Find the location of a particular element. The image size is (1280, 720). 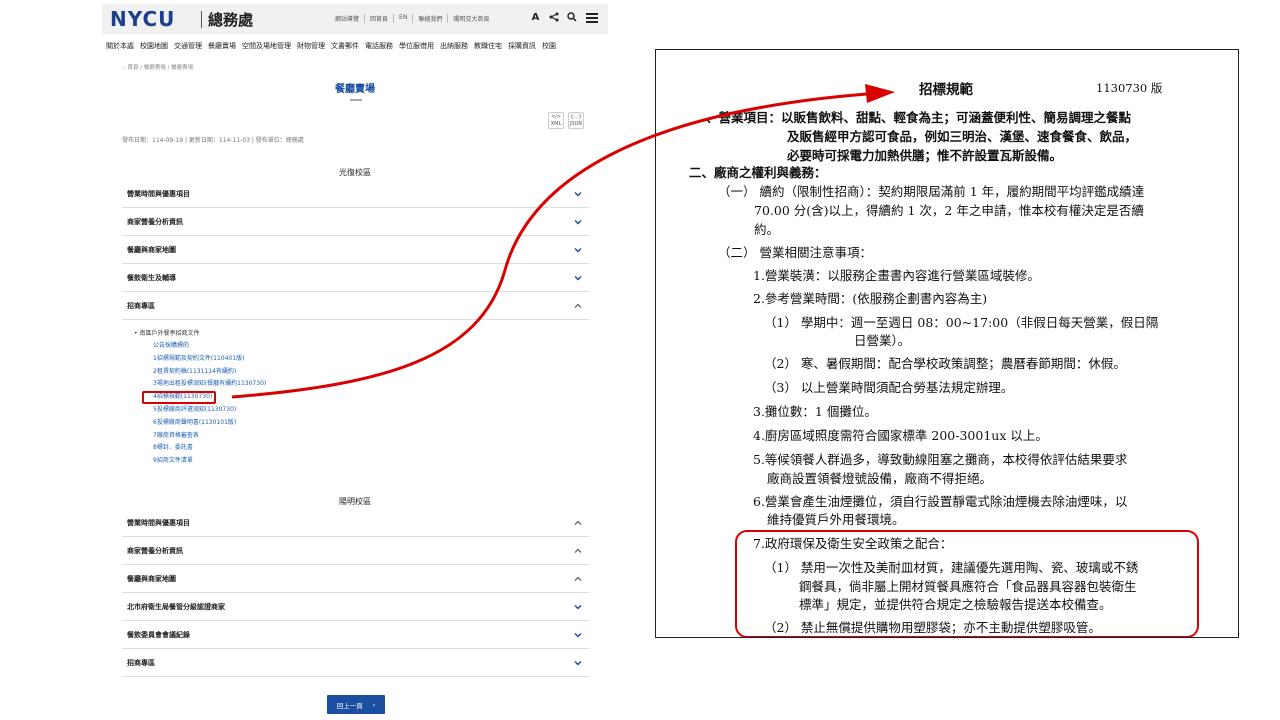

nav-item: 財物管理 is located at coordinates (311, 46).